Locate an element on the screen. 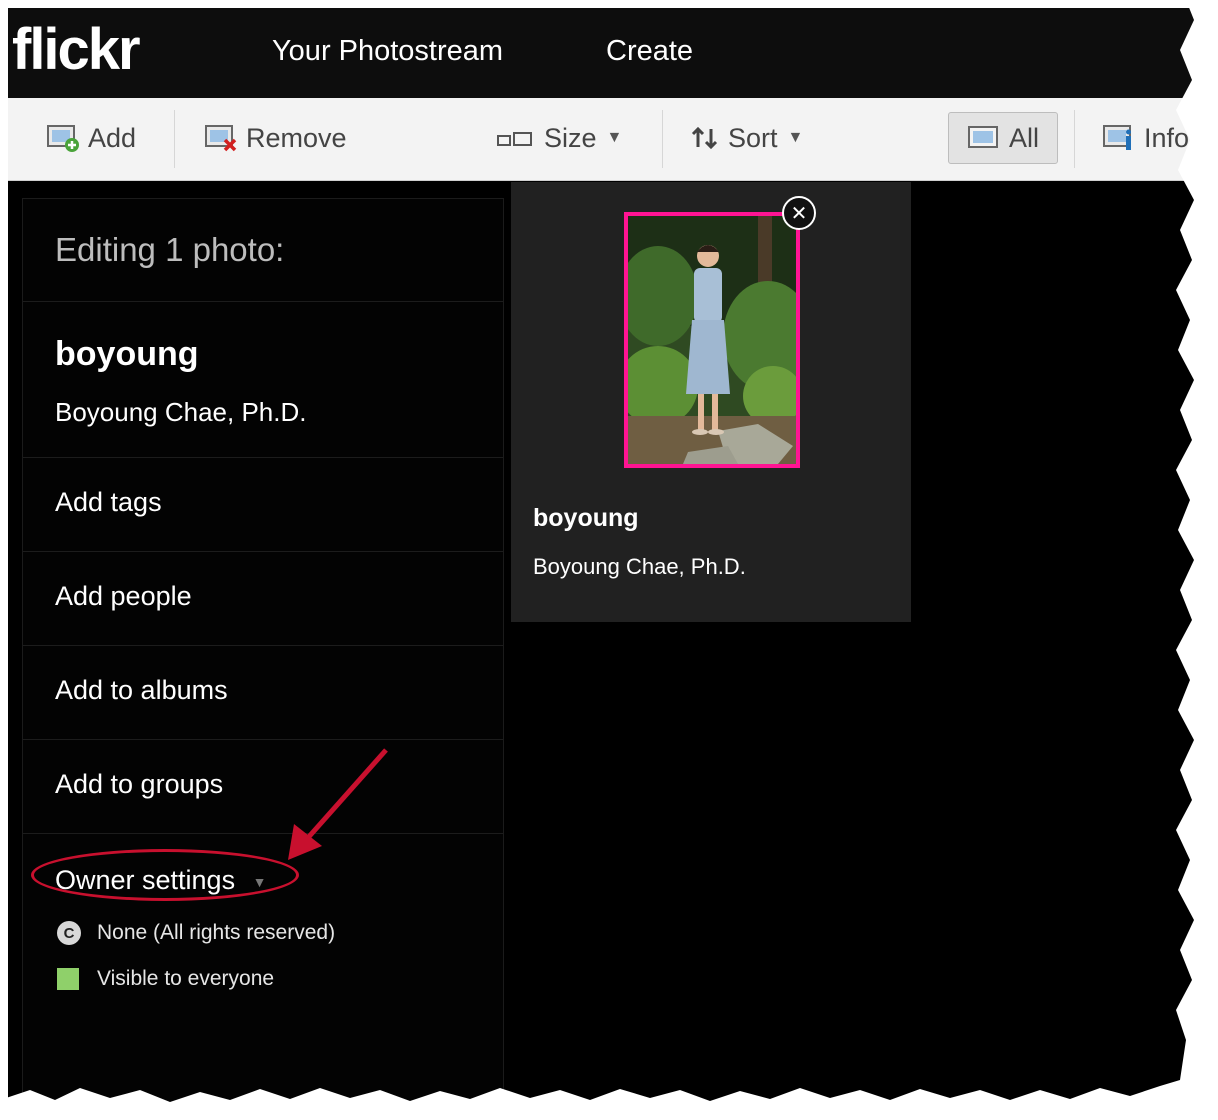 The image size is (1218, 1120). info-button: Info is located at coordinates (1145, 138).